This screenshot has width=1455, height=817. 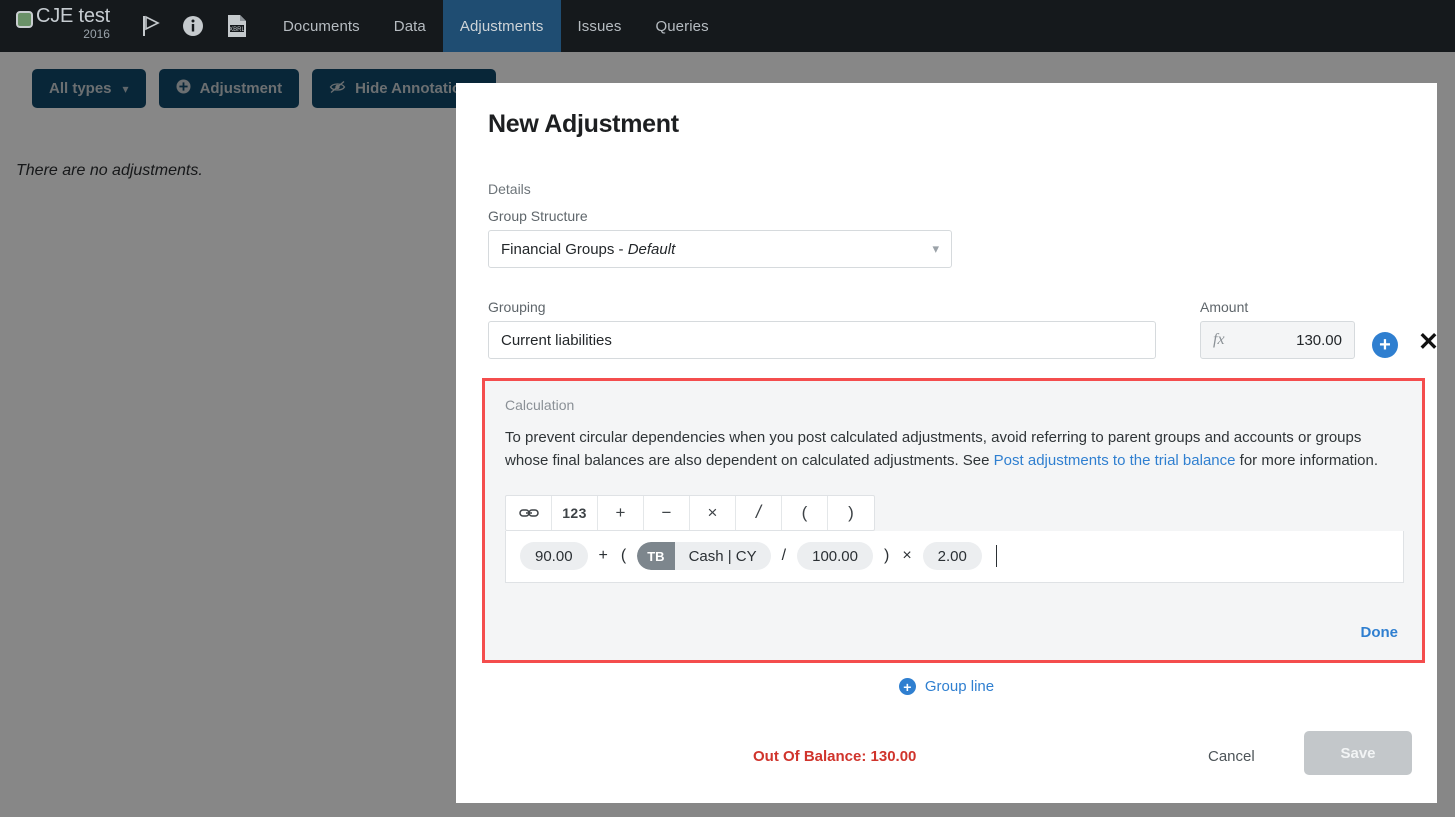 I want to click on remove-line-button: ✕, so click(x=1428, y=342).